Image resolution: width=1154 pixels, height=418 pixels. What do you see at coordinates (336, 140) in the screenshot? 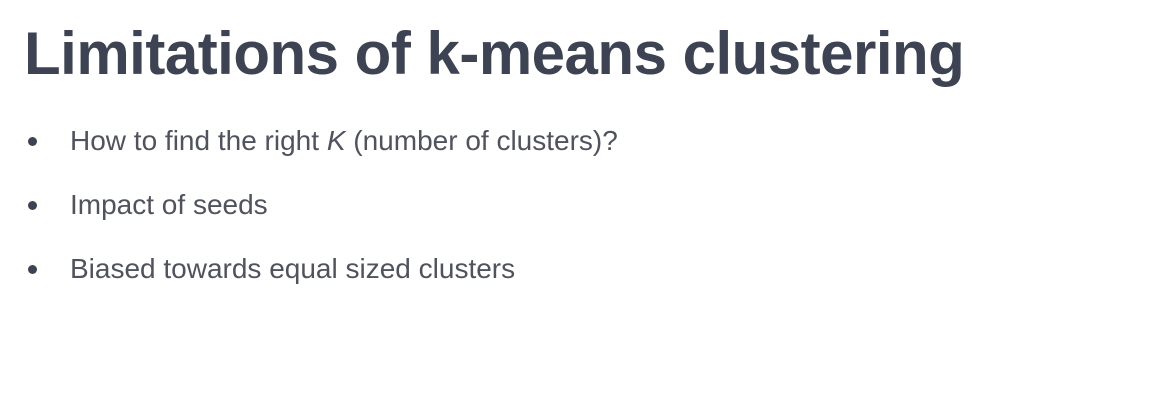
I see `bullet-text-emphasis: K` at bounding box center [336, 140].